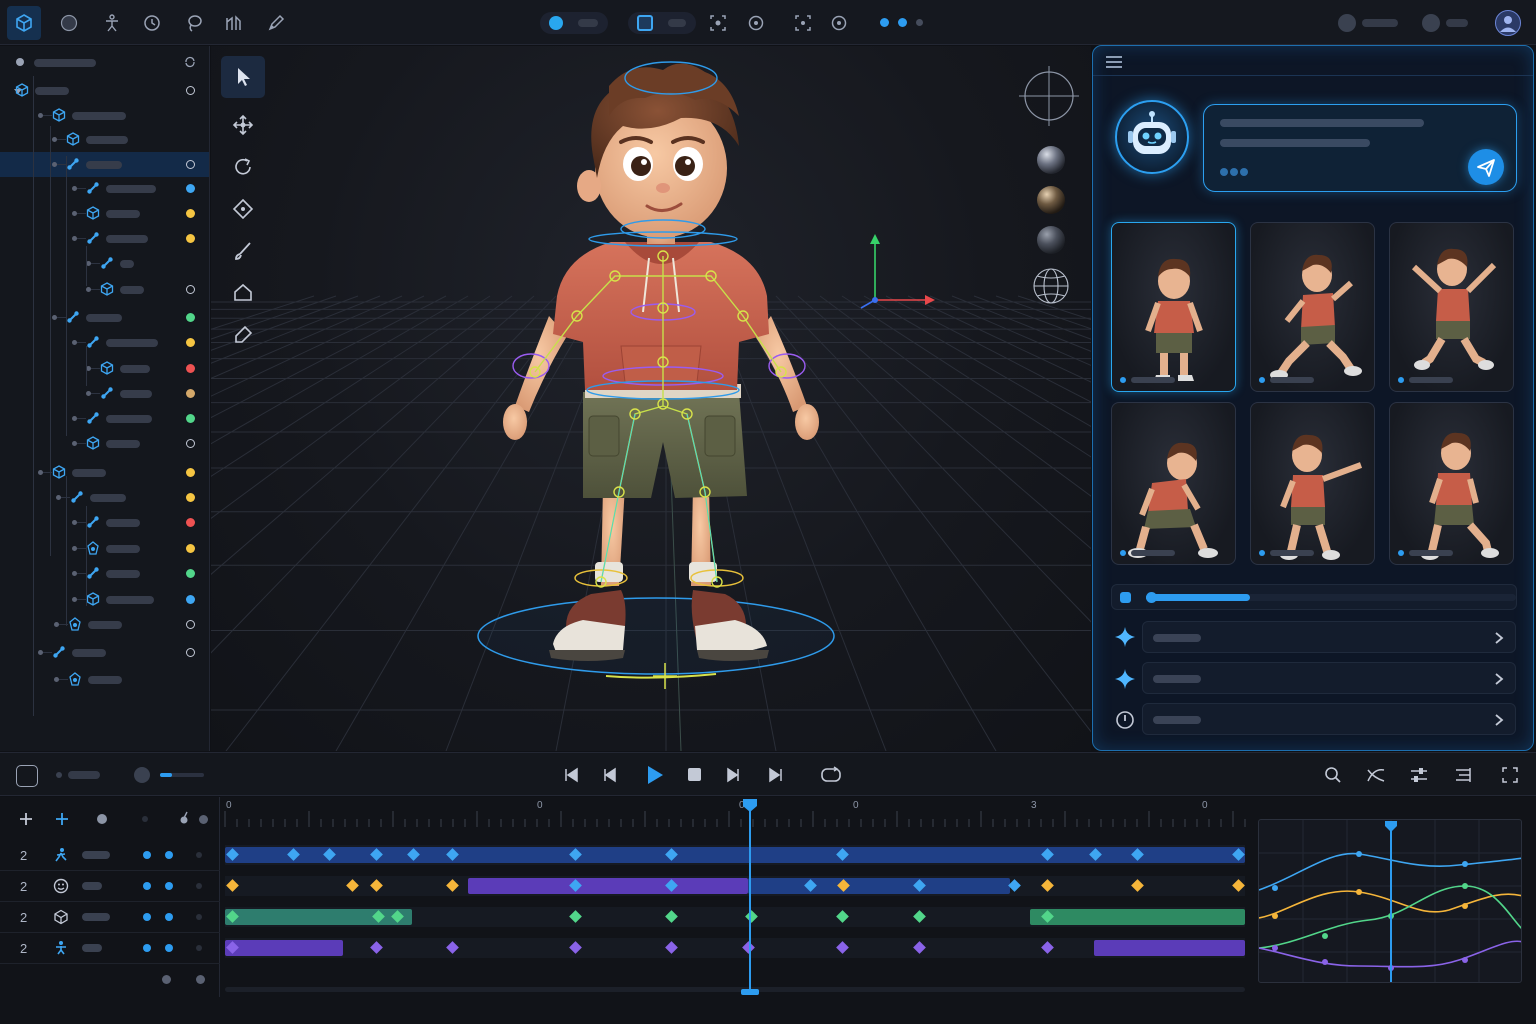 Image resolution: width=1536 pixels, height=1024 pixels. I want to click on page-dots, so click(903, 23).